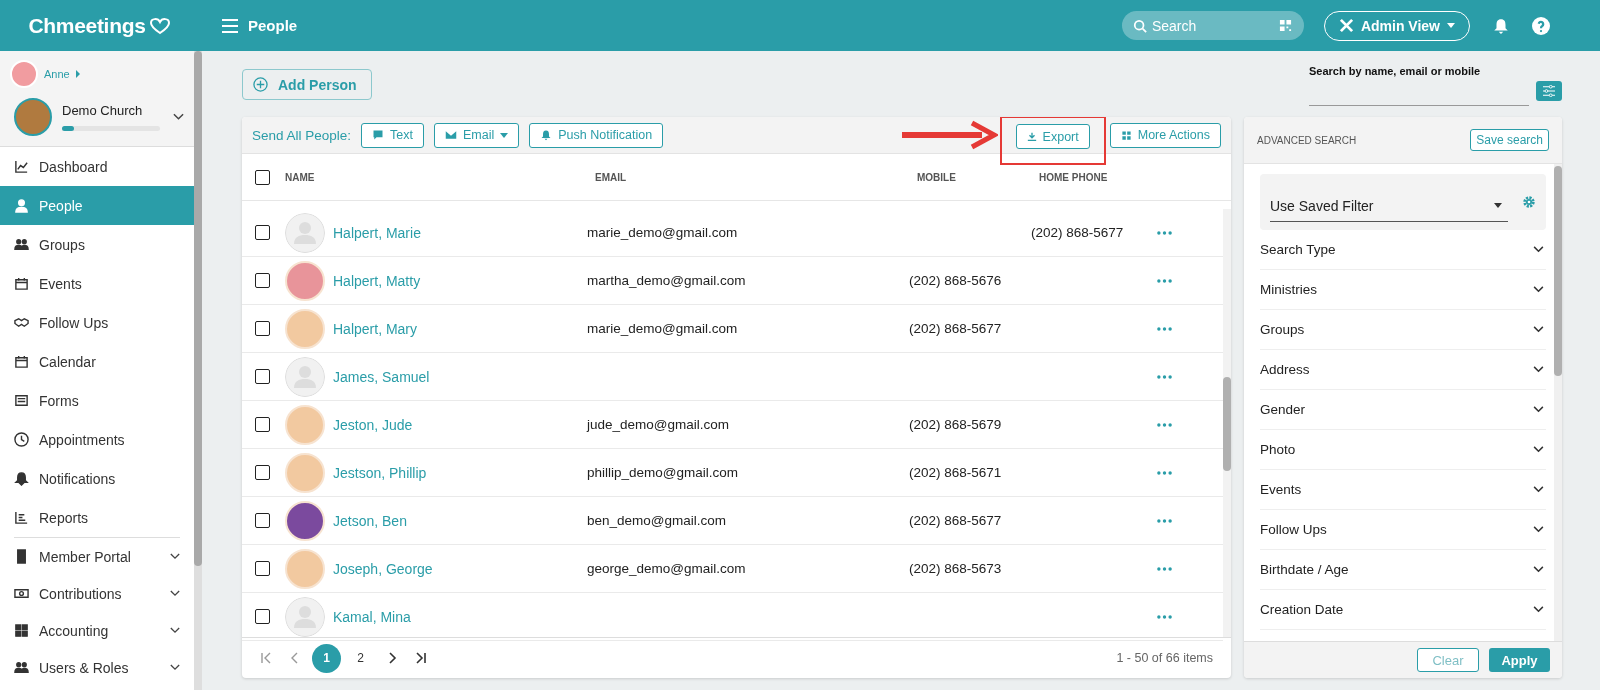 Image resolution: width=1600 pixels, height=690 pixels. What do you see at coordinates (97, 322) in the screenshot?
I see `nav-item: Follow Ups` at bounding box center [97, 322].